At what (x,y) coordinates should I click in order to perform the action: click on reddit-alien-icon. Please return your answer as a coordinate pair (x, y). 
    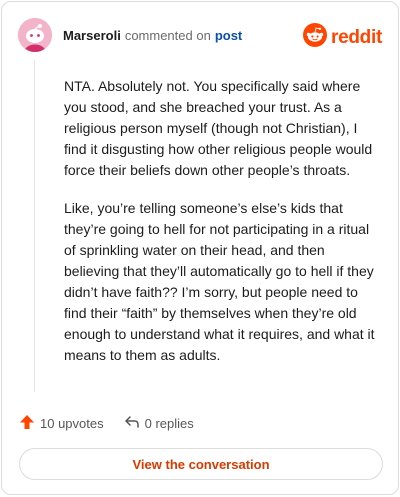
    Looking at the image, I should click on (315, 37).